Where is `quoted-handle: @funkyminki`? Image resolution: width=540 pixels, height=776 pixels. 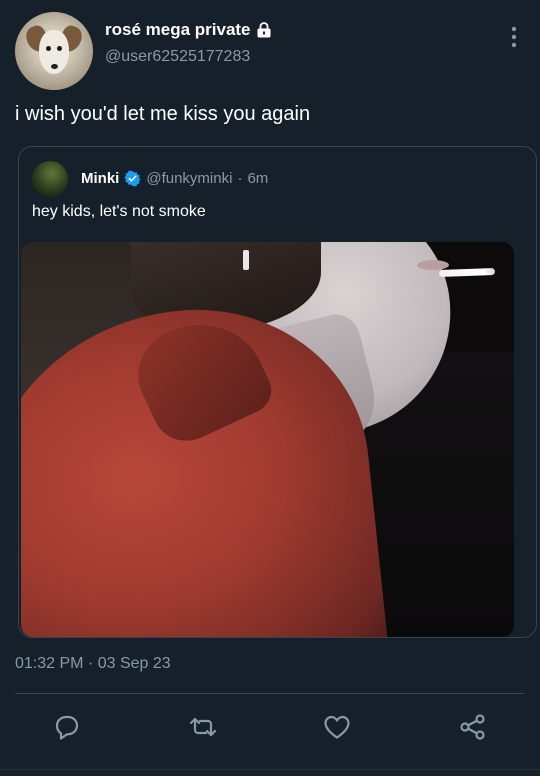
quoted-handle: @funkyminki is located at coordinates (189, 178).